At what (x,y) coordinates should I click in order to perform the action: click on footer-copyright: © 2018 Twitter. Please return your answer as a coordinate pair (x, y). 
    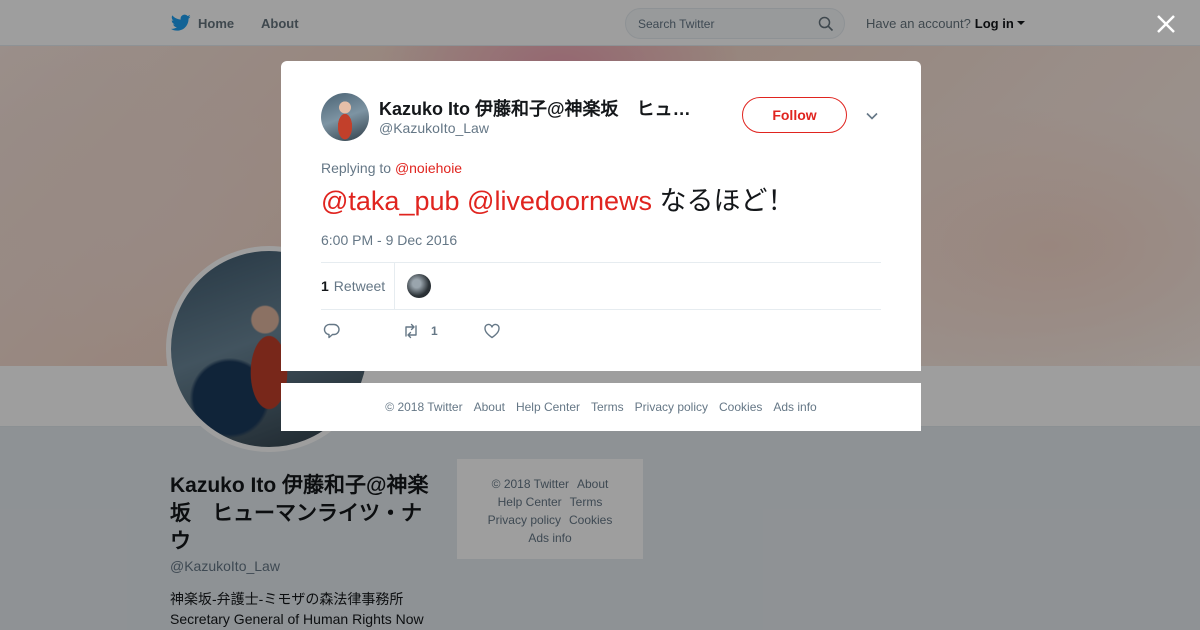
    Looking at the image, I should click on (424, 407).